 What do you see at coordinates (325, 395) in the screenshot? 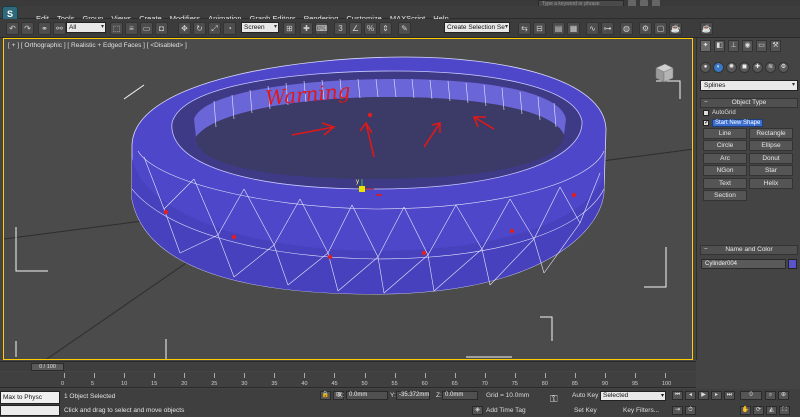
I see `lock-selection-icon: 🔒` at bounding box center [325, 395].